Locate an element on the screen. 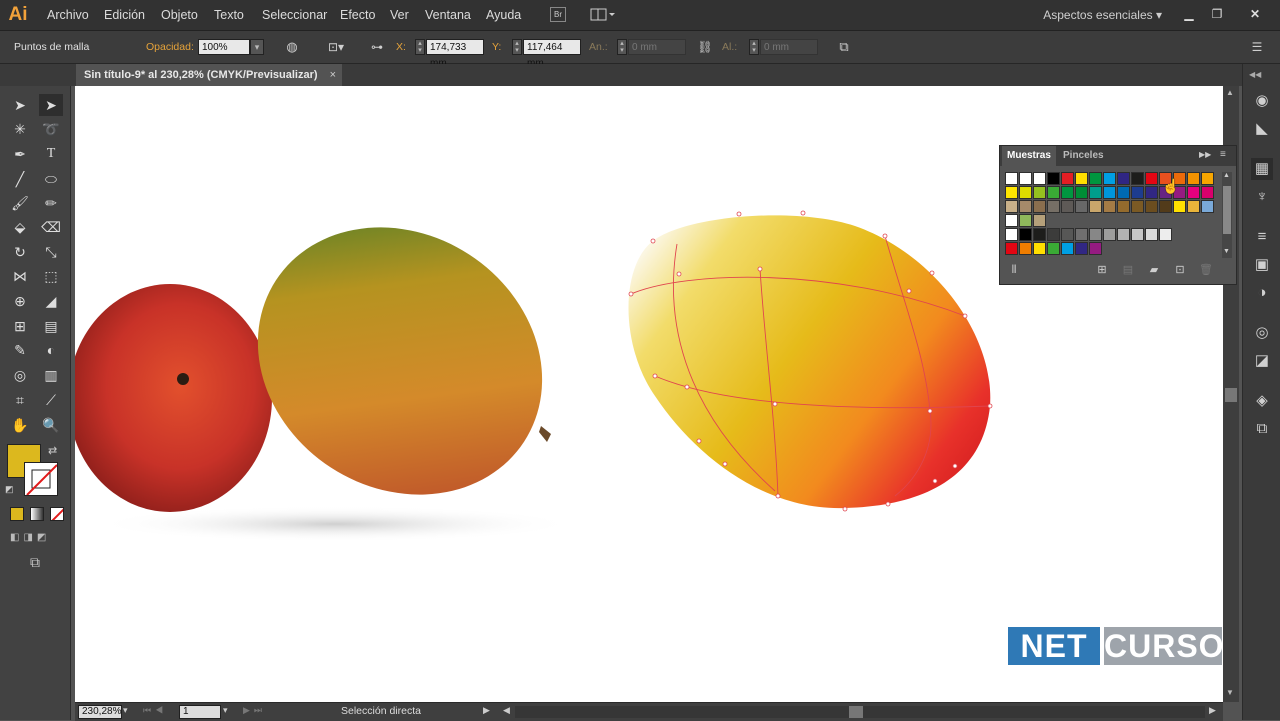 The width and height of the screenshot is (1280, 721). shape-builder-tool-icon: ⊕ is located at coordinates (20, 301).